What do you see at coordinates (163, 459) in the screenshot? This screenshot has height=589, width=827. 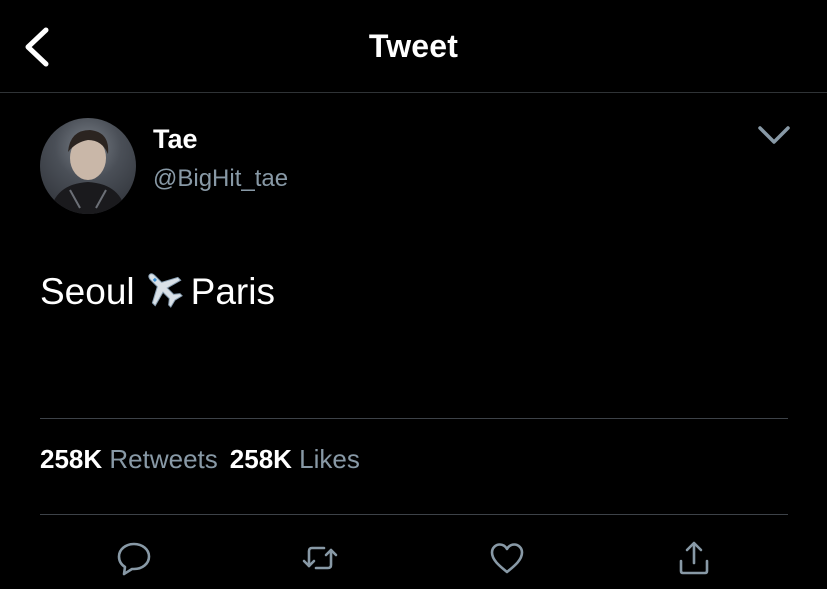 I see `retweets-label: Retweets` at bounding box center [163, 459].